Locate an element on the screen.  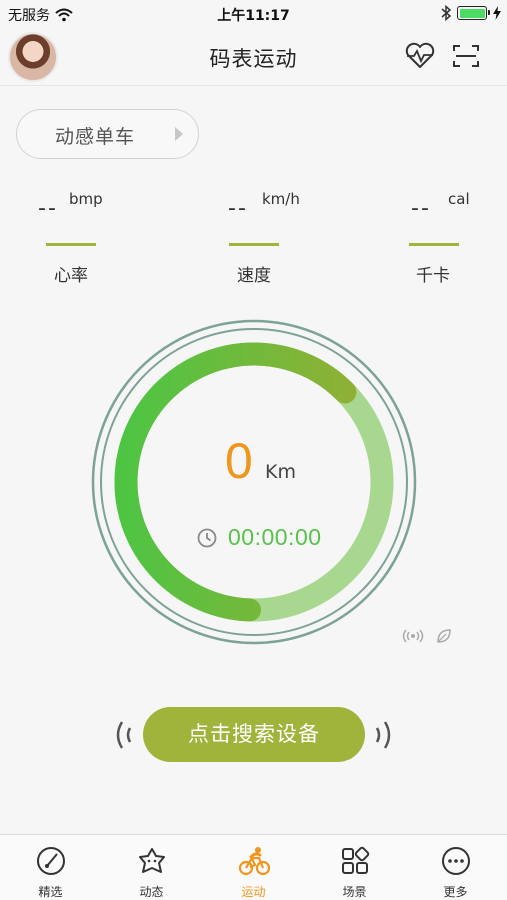
timer-value: 00:00:00 is located at coordinates (275, 537).